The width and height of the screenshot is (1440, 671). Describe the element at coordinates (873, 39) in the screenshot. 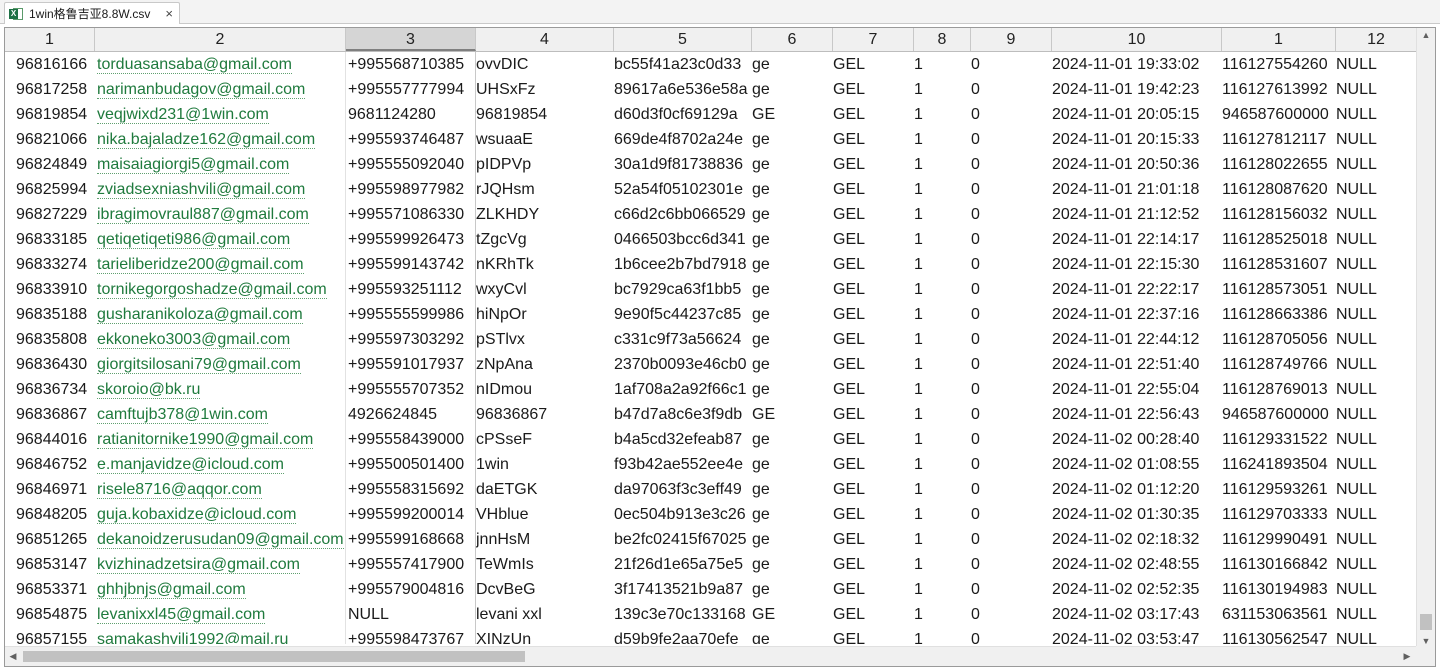

I see `column-header-7: 7` at that location.